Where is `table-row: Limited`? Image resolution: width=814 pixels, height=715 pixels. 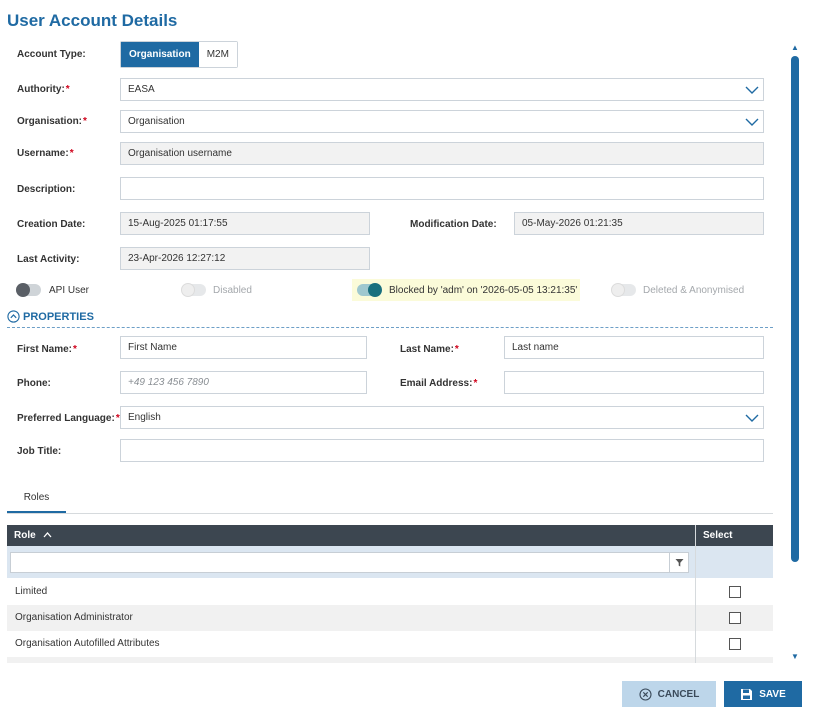
table-row: Limited is located at coordinates (390, 592).